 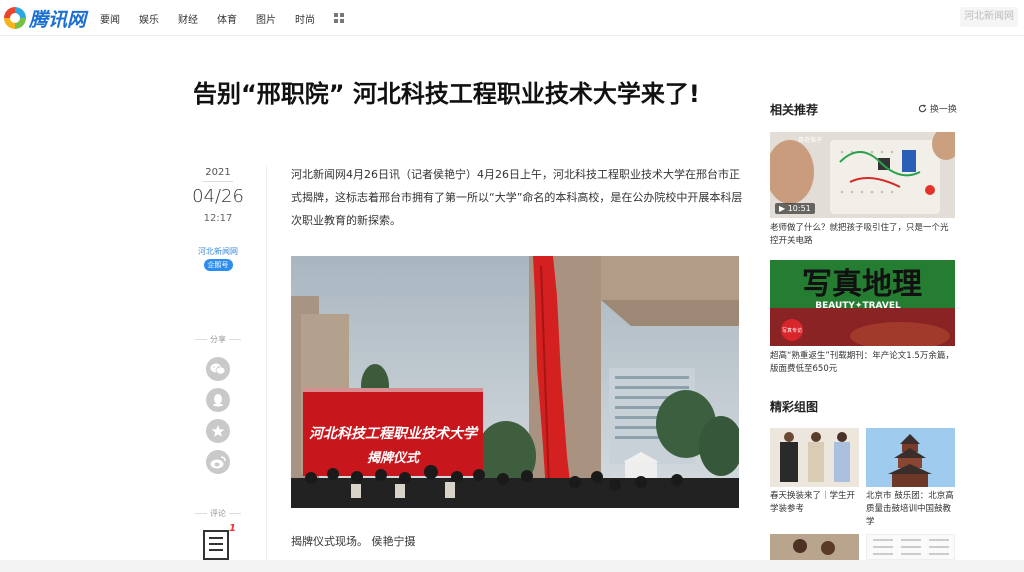 What do you see at coordinates (782, 208) in the screenshot?
I see `play-icon: ▶` at bounding box center [782, 208].